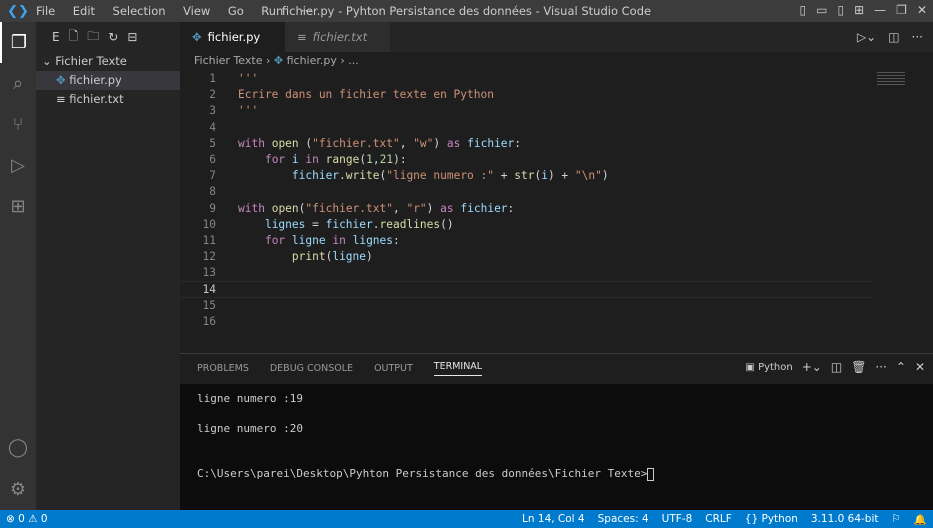  Describe the element at coordinates (553, 519) in the screenshot. I see `cursor-position: Ln 14, Col 4` at that location.